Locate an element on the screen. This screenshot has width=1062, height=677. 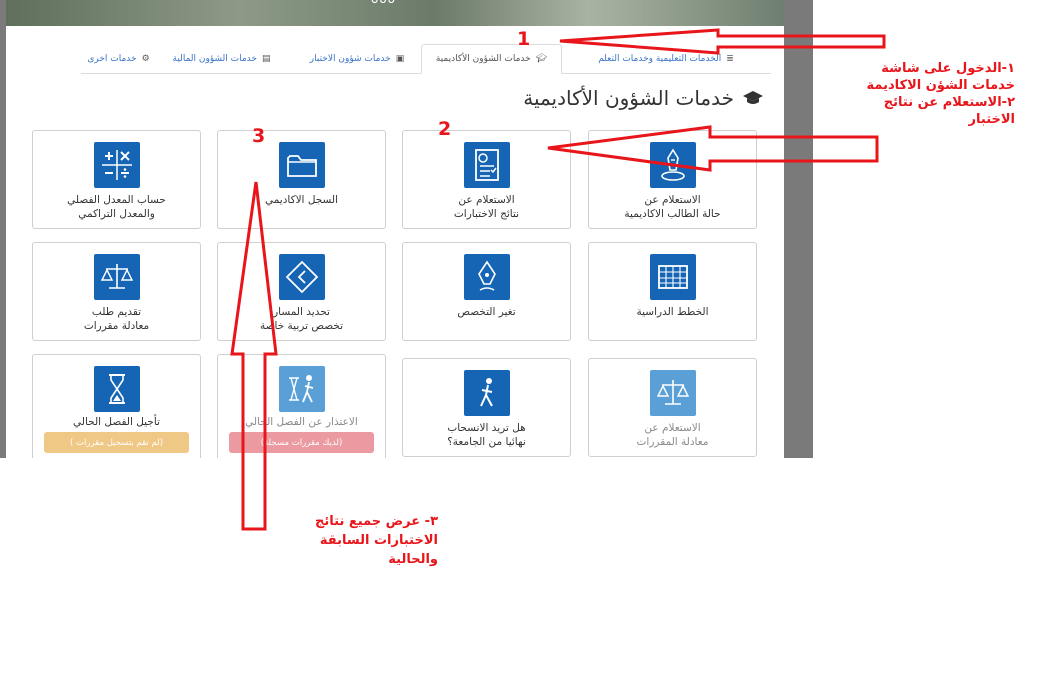
page-title: خدمات الشؤون الأكاديمية is located at coordinates (643, 98).